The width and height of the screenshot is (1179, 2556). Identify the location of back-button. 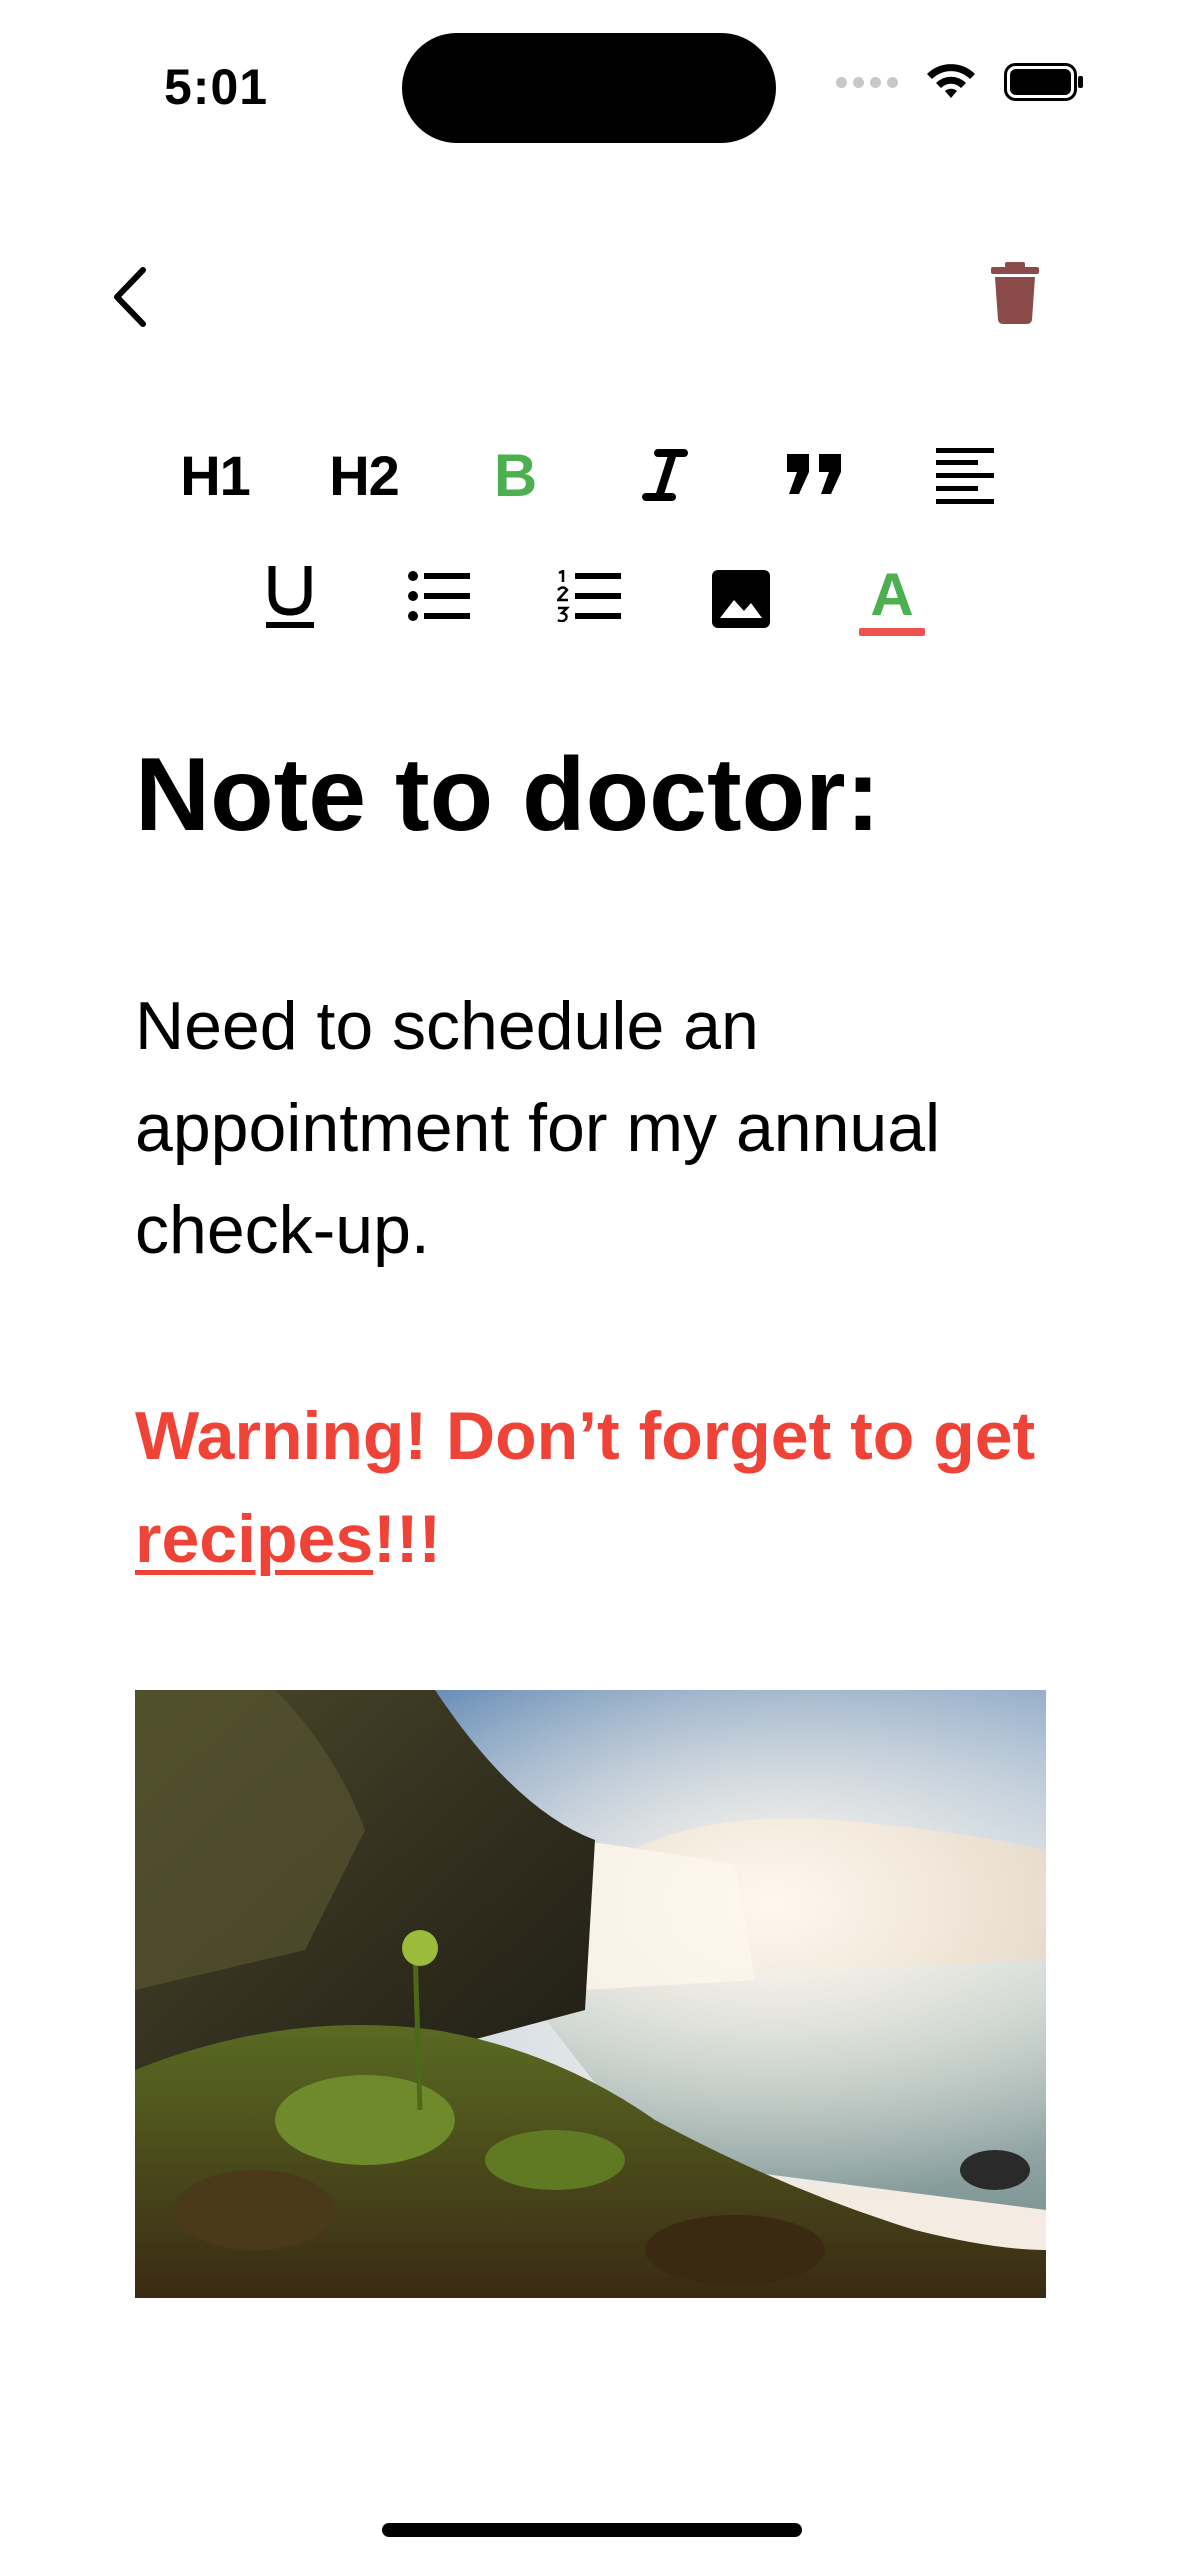
(130, 297).